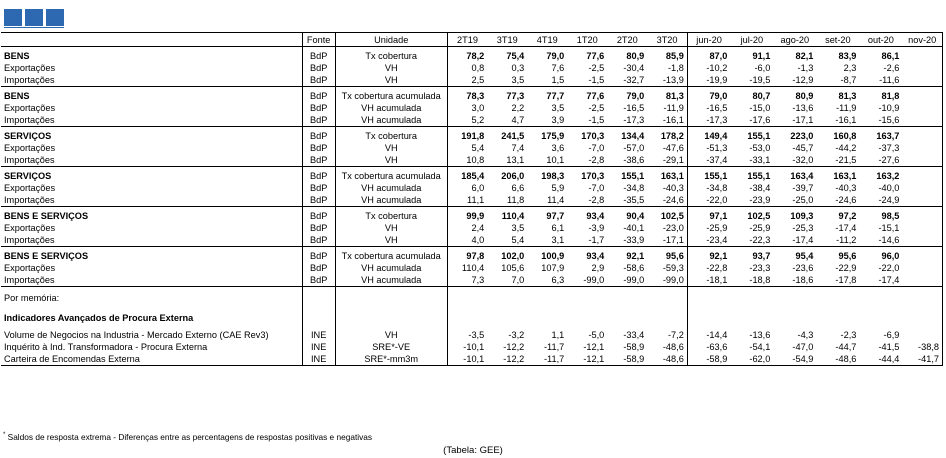 Image resolution: width=946 pixels, height=458 pixels. What do you see at coordinates (467, 80) in the screenshot?
I see `row-value: 2,5` at bounding box center [467, 80].